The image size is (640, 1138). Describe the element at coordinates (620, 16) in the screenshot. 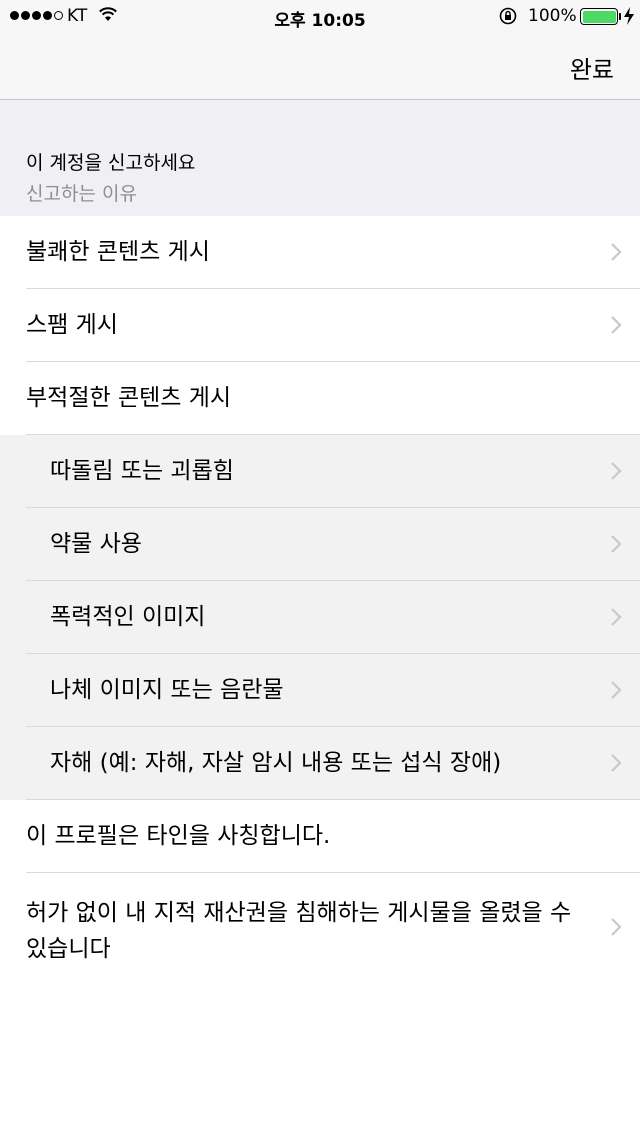

I see `battery-tip` at that location.